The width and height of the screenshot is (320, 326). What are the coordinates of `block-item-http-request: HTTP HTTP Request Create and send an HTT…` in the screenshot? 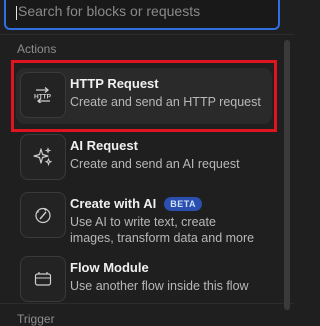 It's located at (144, 96).